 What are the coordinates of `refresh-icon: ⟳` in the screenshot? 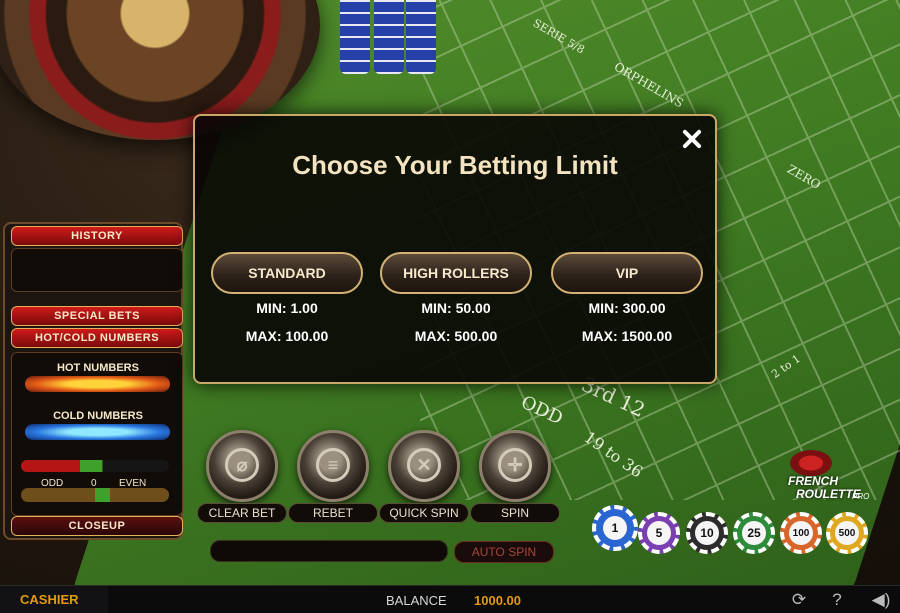 It's located at (799, 600).